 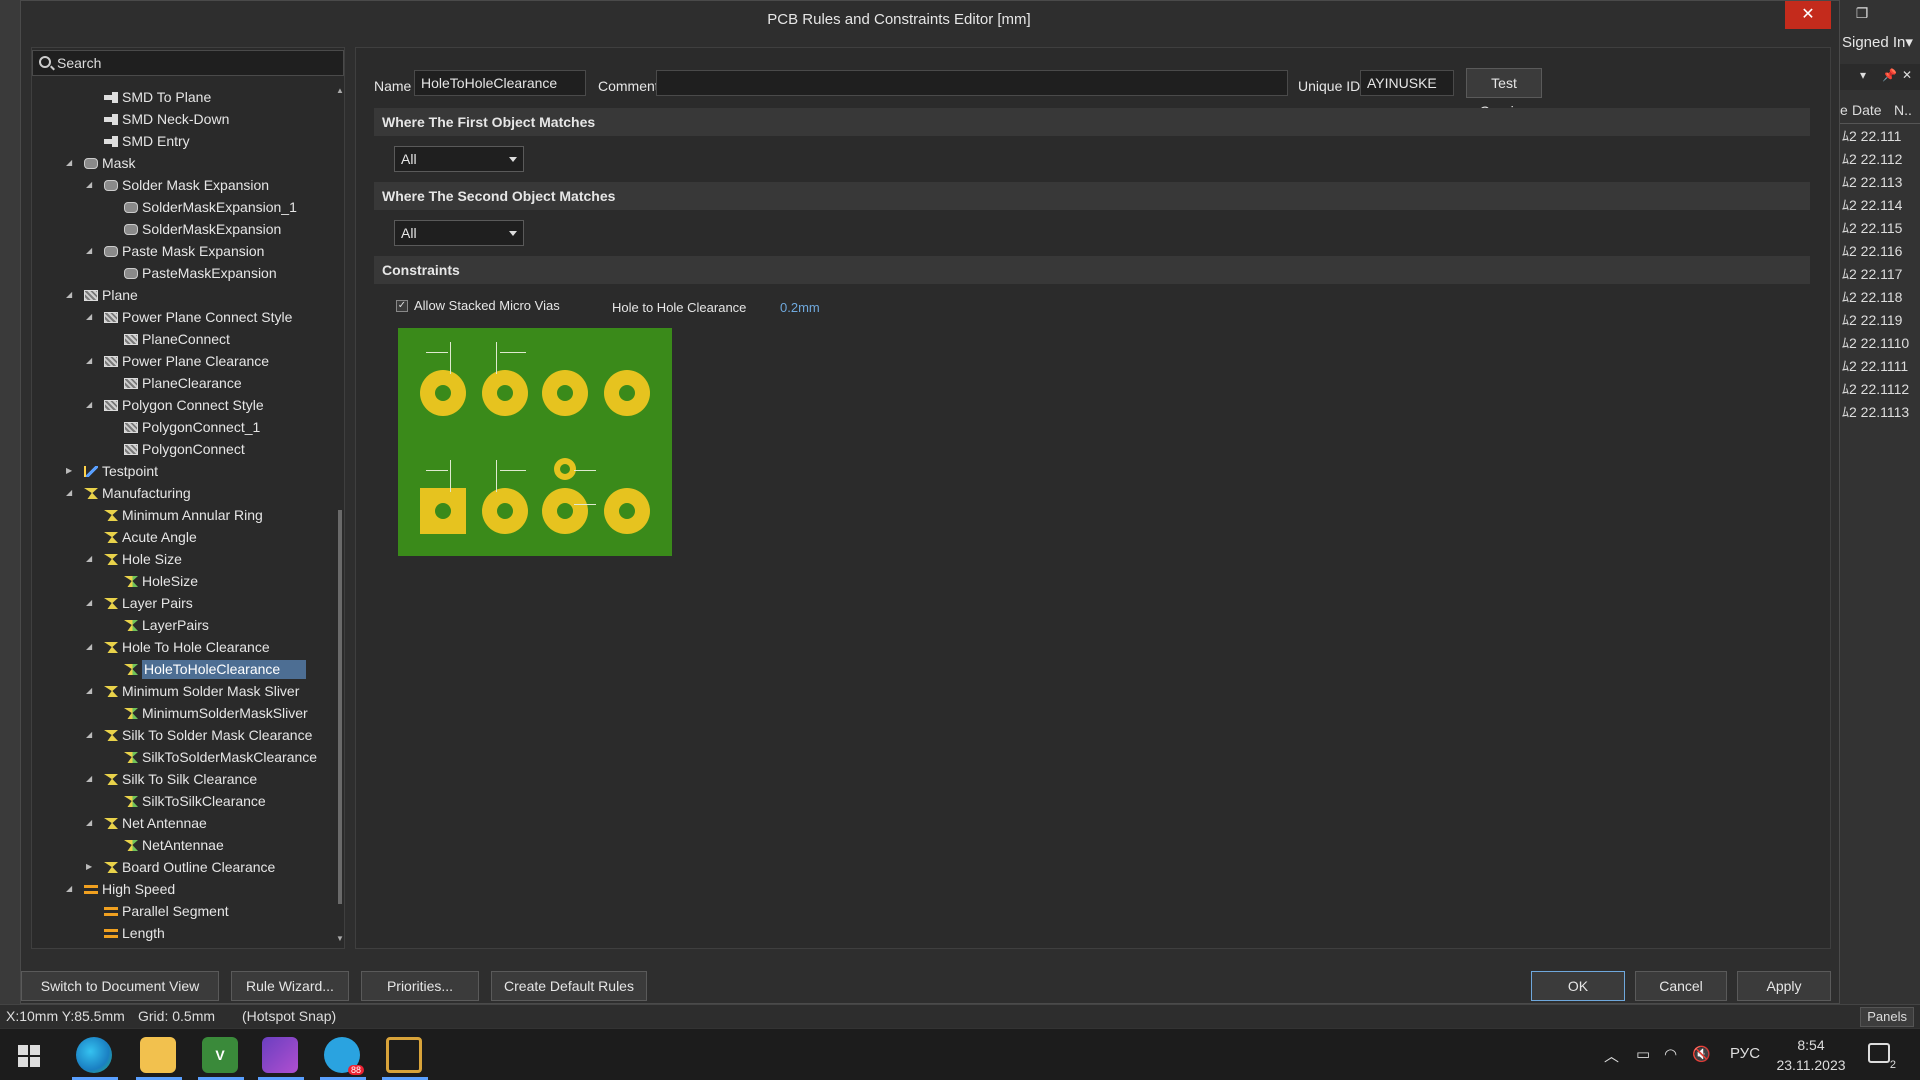 What do you see at coordinates (158, 1055) in the screenshot?
I see `file-explorer-icon` at bounding box center [158, 1055].